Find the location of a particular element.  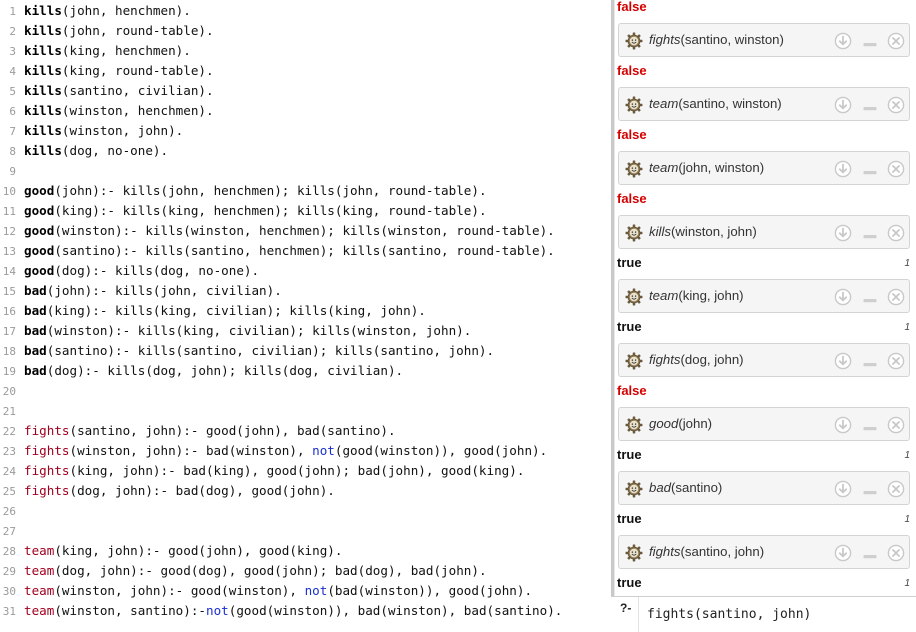

query-box: fights(dog, john) is located at coordinates (764, 360).